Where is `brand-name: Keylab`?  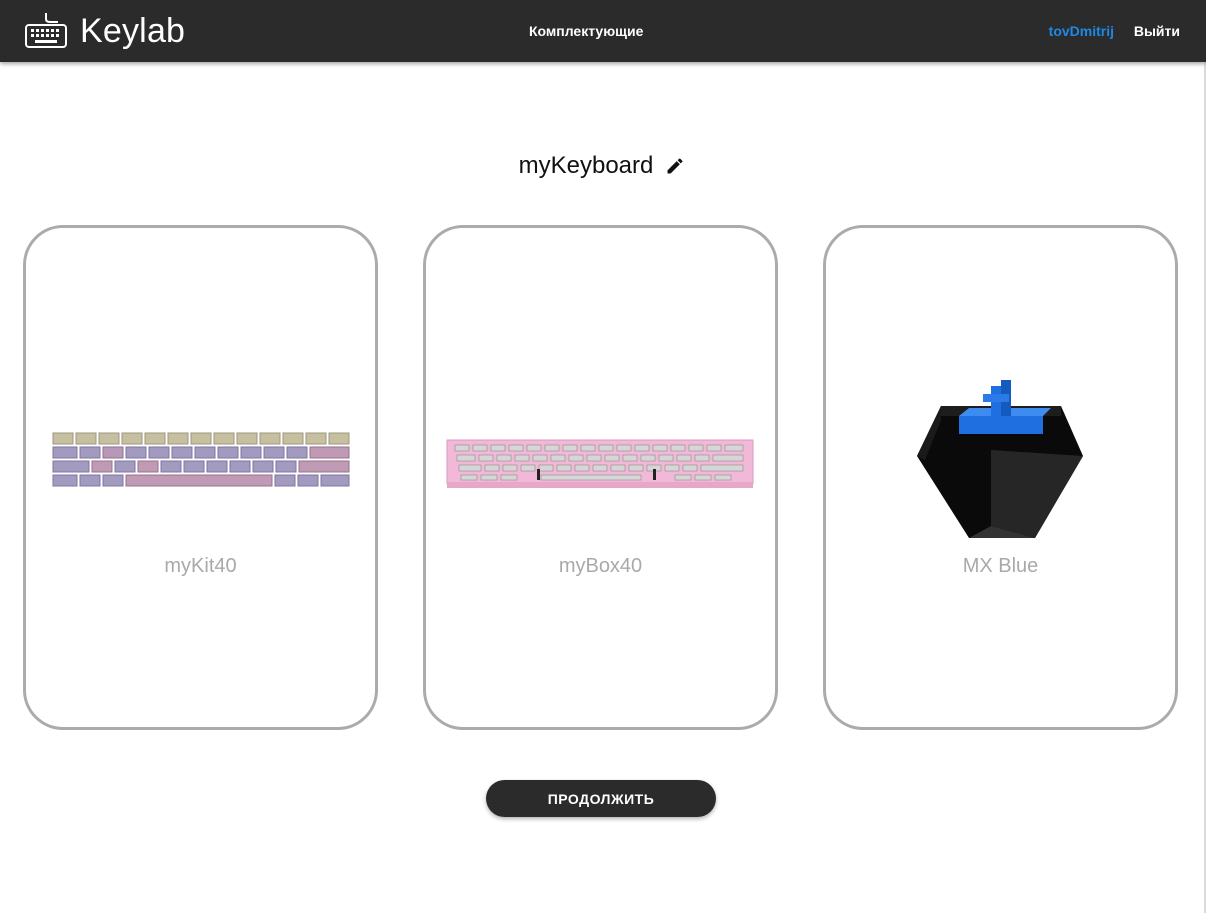 brand-name: Keylab is located at coordinates (133, 30).